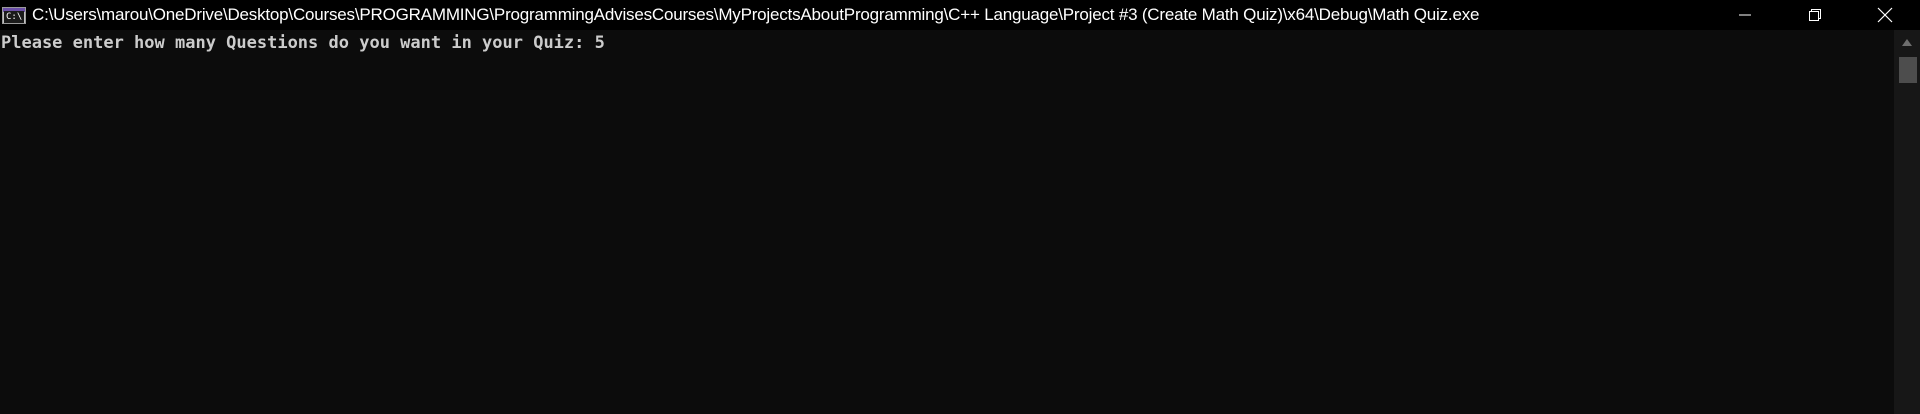 The height and width of the screenshot is (414, 1920). I want to click on minimize-icon, so click(1745, 15).